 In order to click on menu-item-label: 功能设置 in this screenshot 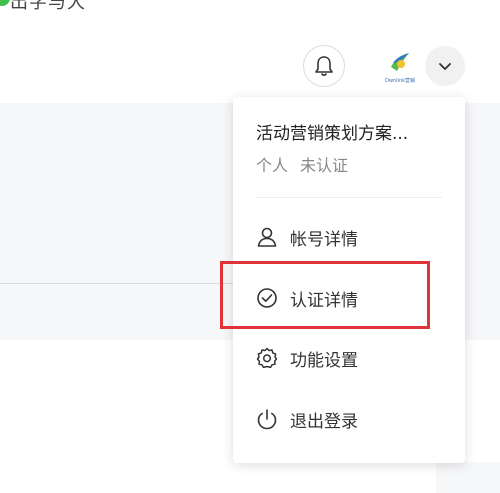, I will do `click(324, 360)`.